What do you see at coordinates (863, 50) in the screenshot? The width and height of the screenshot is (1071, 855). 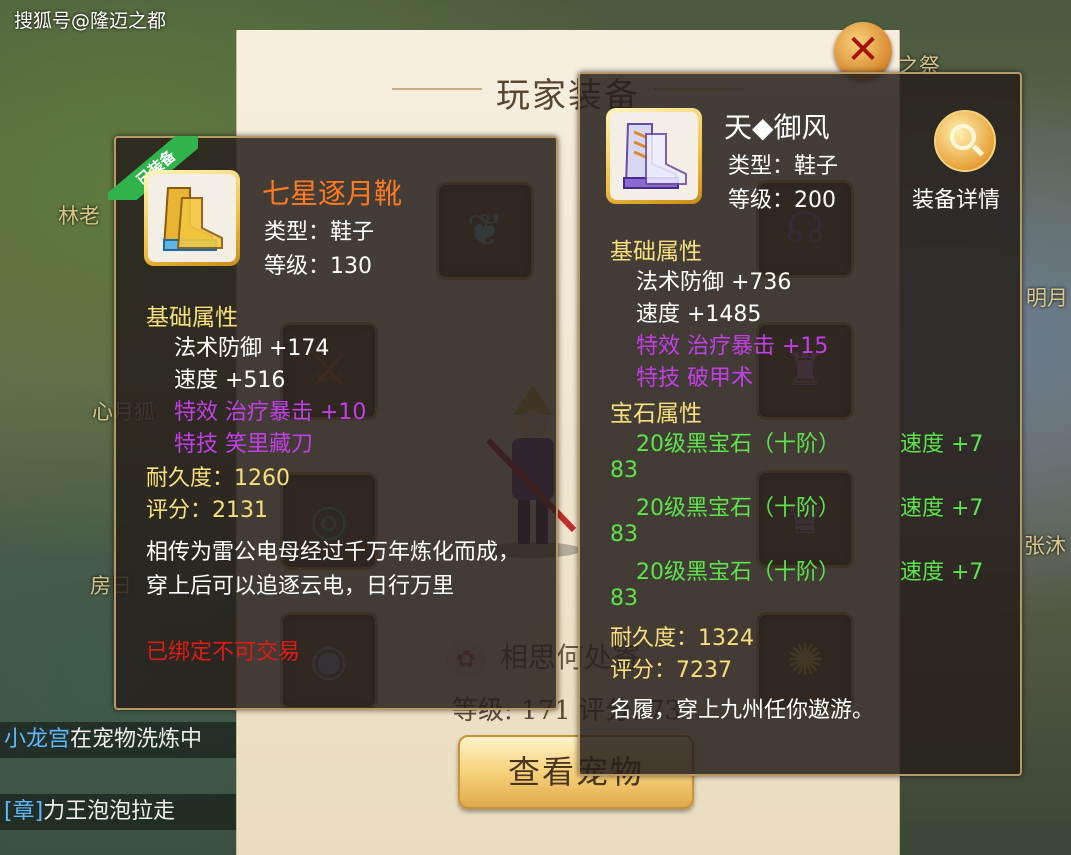 I see `close-icon: ✕` at bounding box center [863, 50].